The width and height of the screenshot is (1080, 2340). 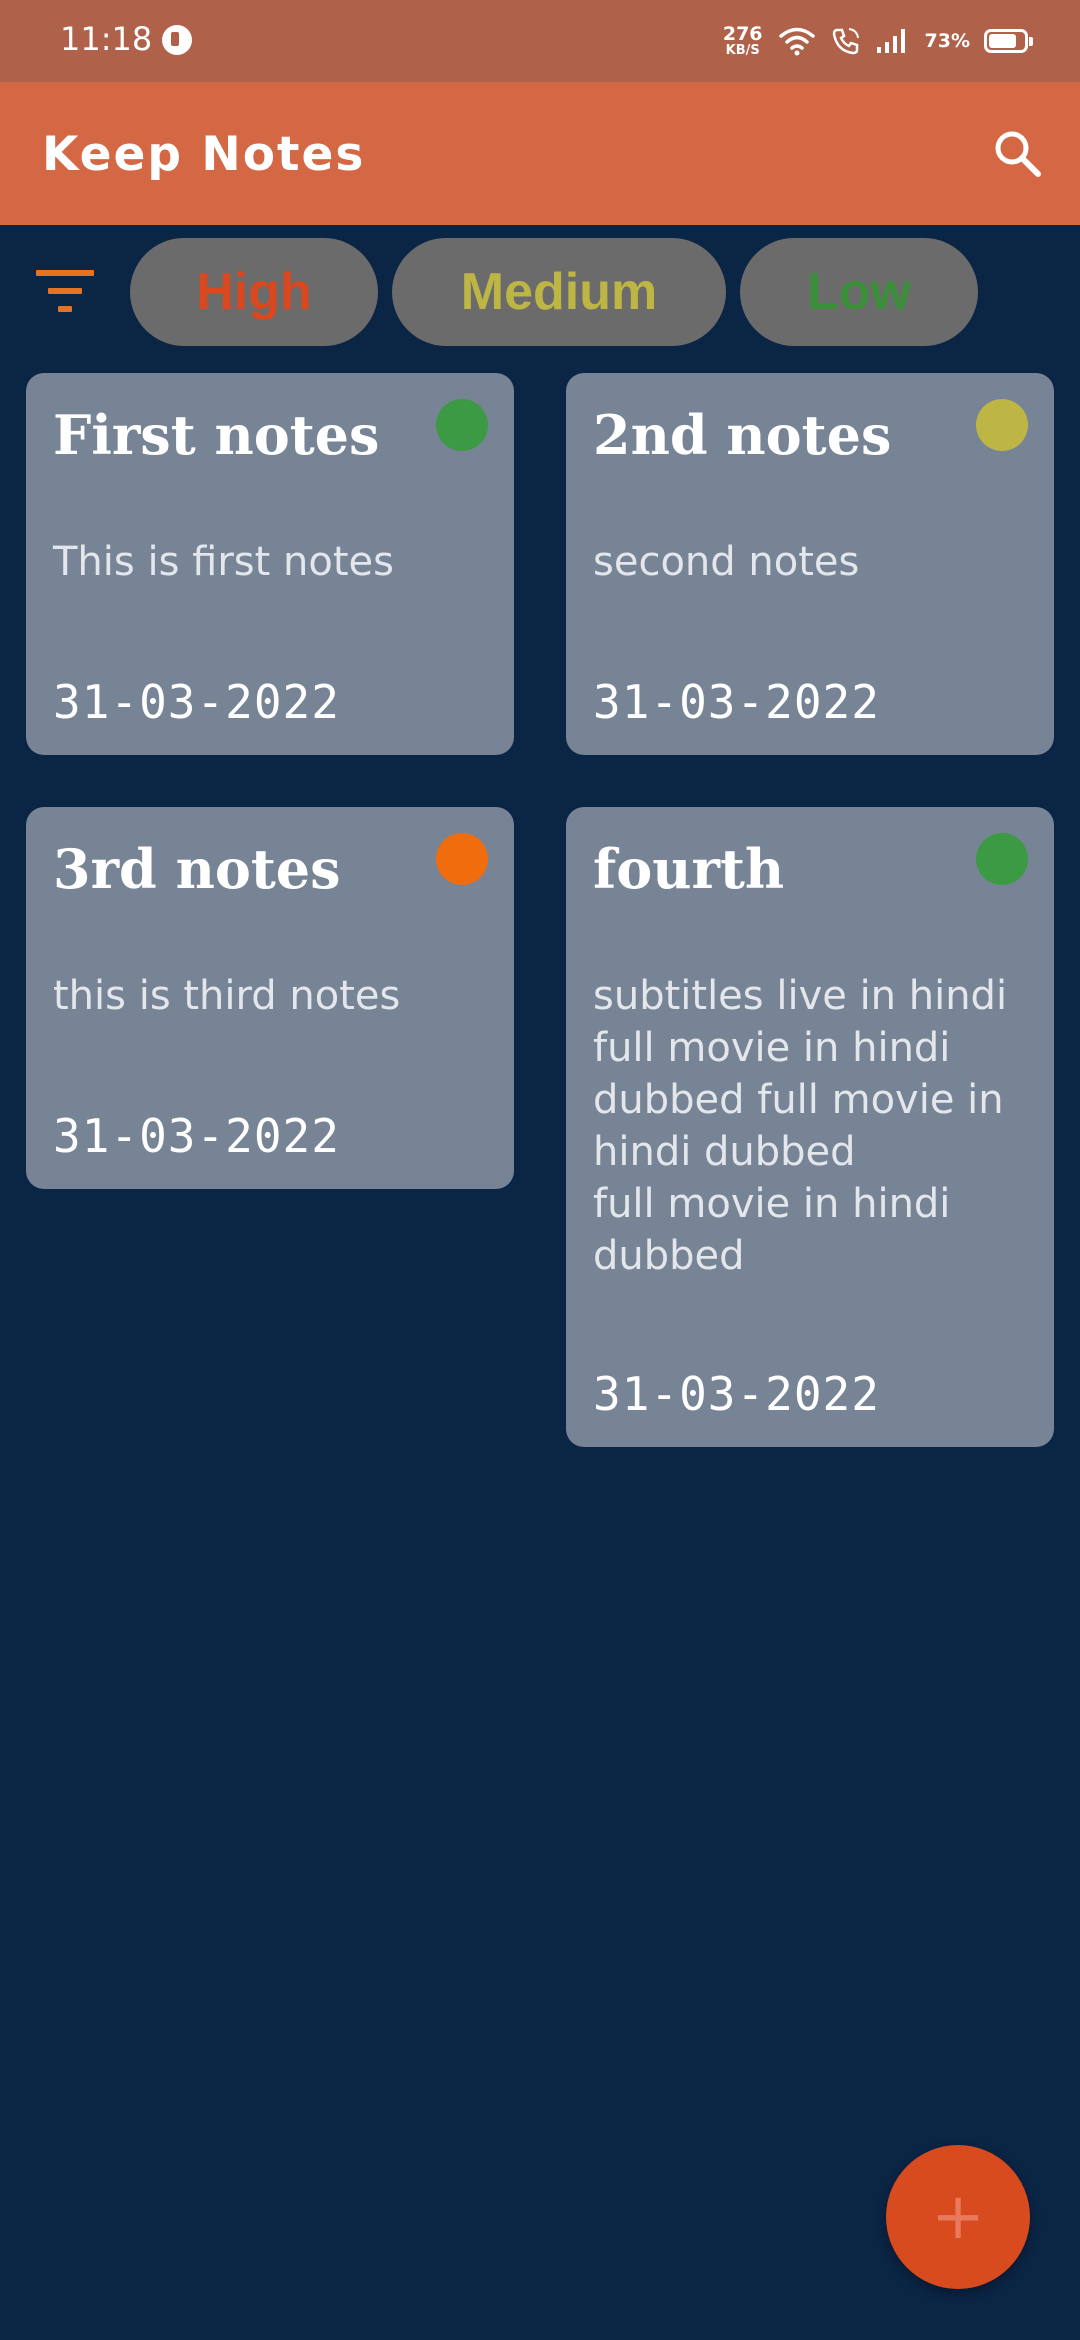 I want to click on filter-chip-high-label: High, so click(x=254, y=292).